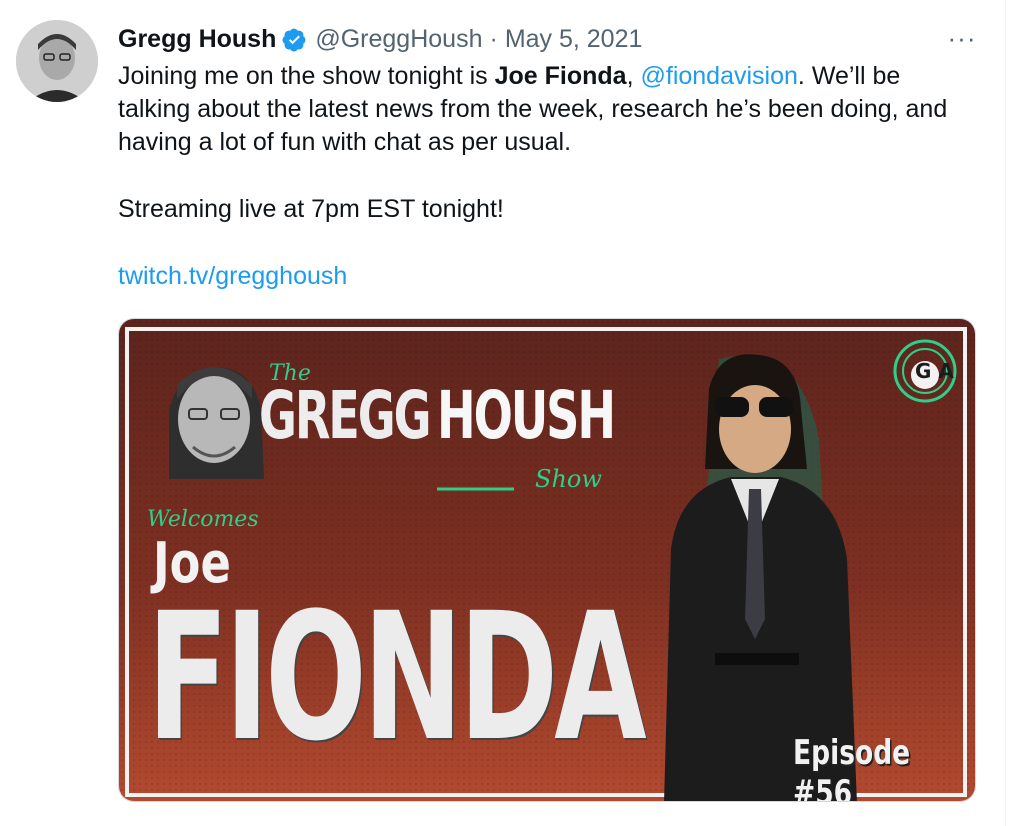 The height and width of the screenshot is (826, 1022). What do you see at coordinates (203, 519) in the screenshot?
I see `banner-welcomes-label: Welcomes` at bounding box center [203, 519].